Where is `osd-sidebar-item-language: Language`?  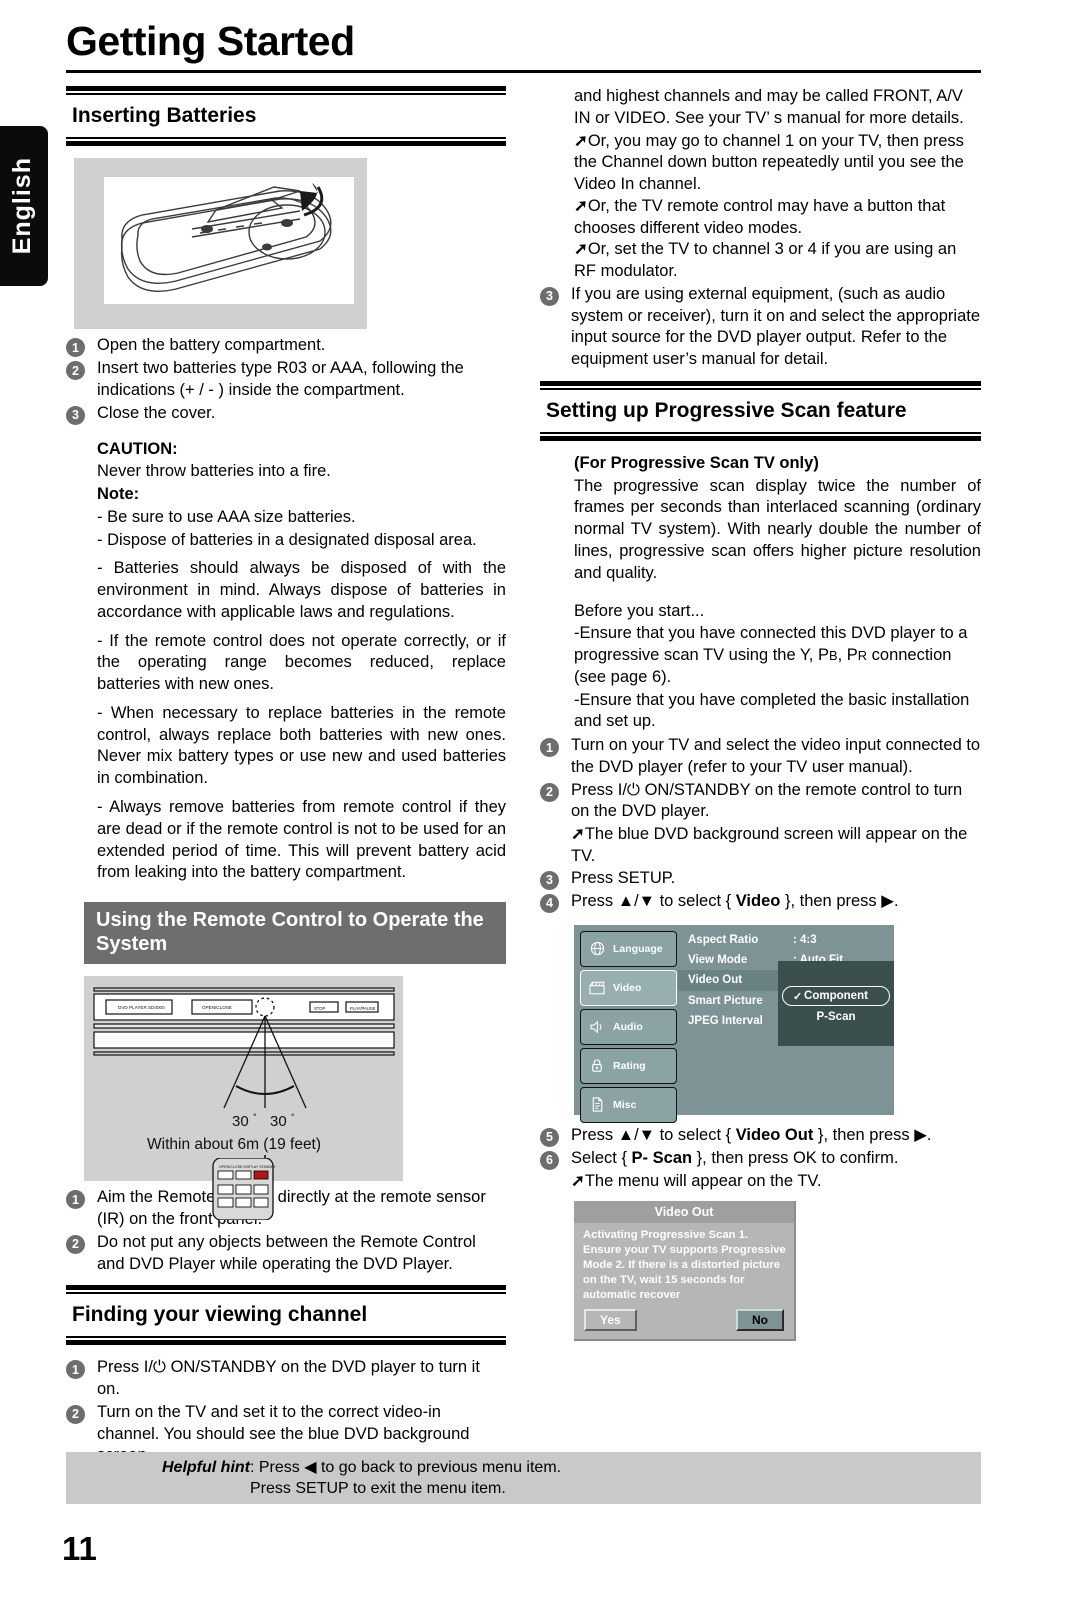
osd-sidebar-item-language: Language is located at coordinates (628, 948).